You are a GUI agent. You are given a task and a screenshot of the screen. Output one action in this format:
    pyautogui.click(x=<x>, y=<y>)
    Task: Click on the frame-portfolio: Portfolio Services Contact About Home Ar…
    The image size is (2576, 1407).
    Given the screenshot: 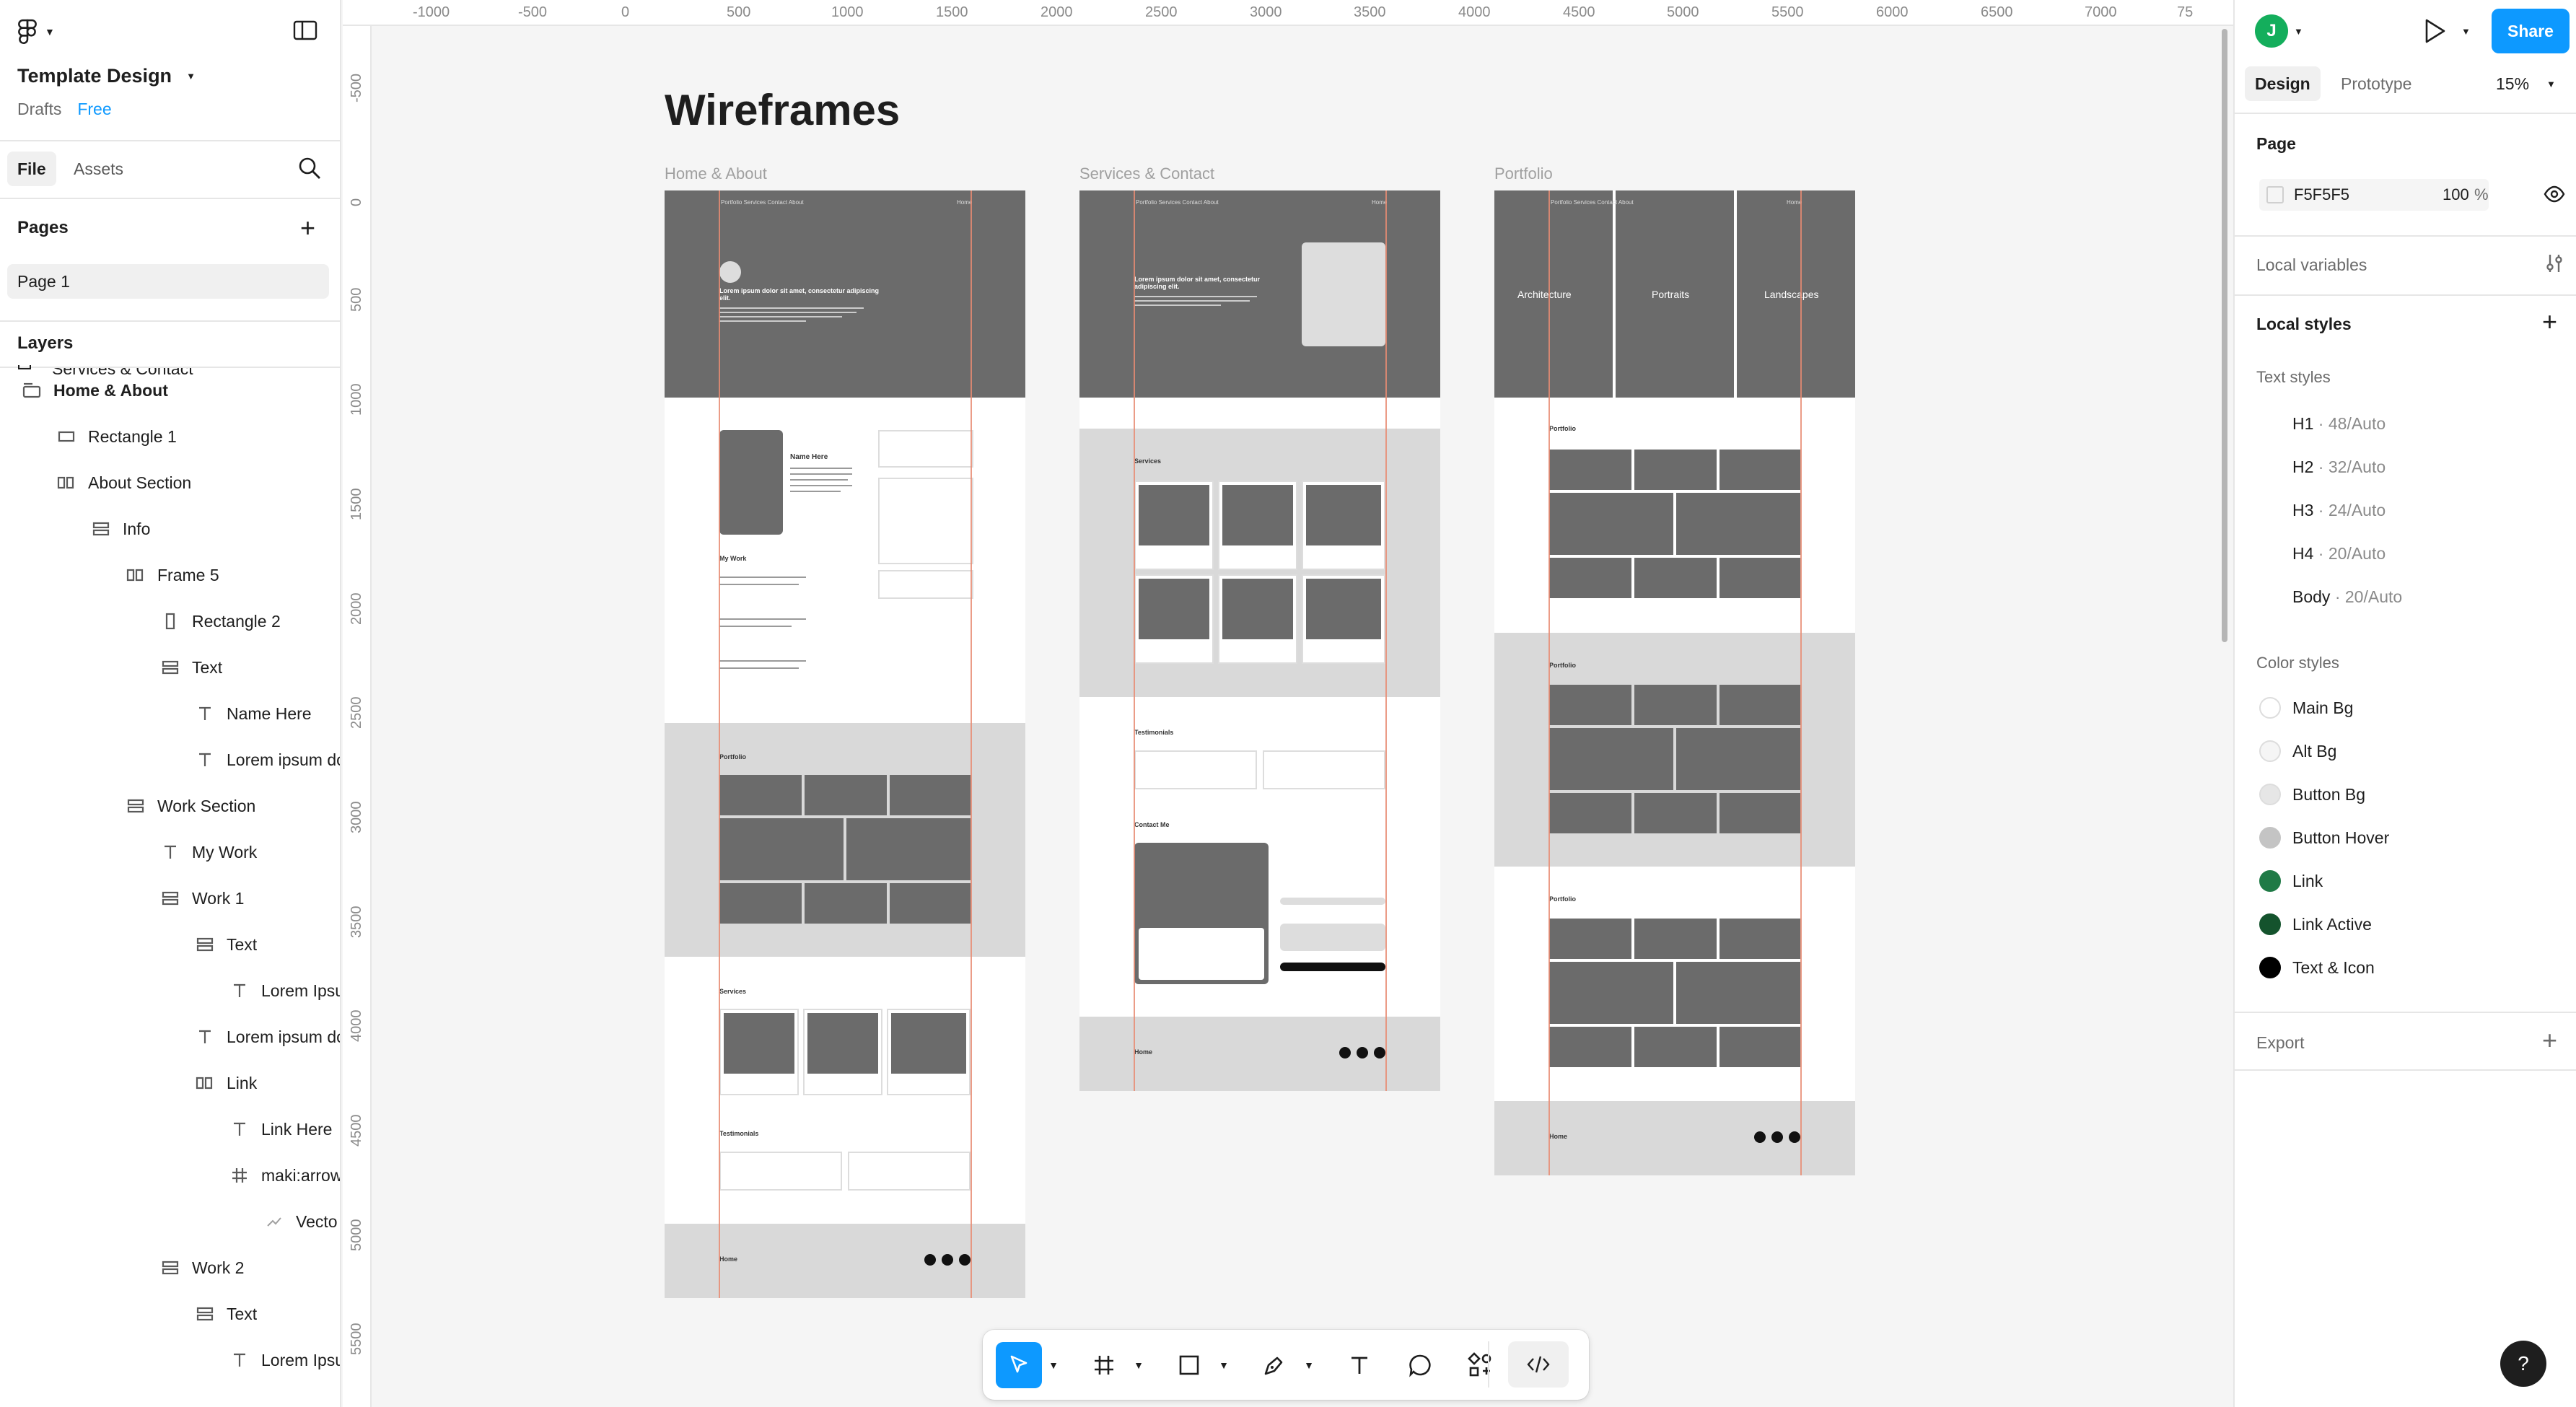 What is the action you would take?
    pyautogui.click(x=1675, y=682)
    